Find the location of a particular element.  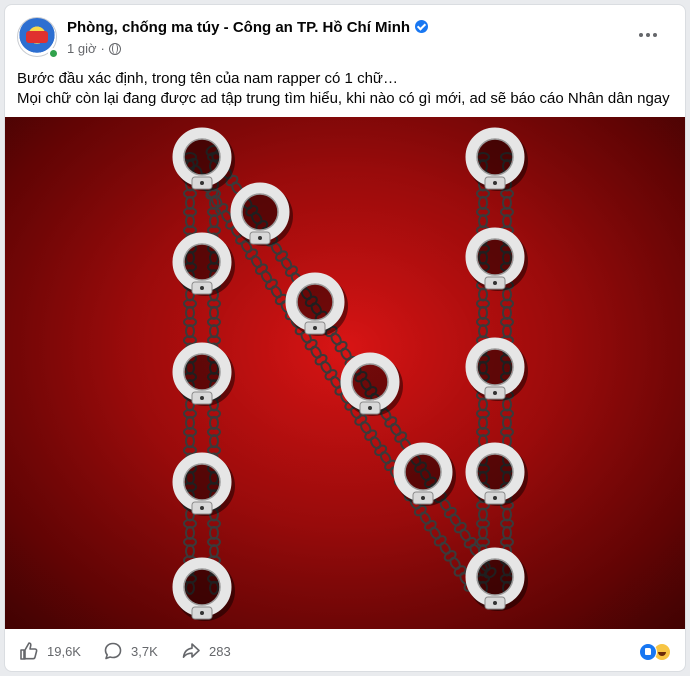

reaction-icons is located at coordinates (655, 652).